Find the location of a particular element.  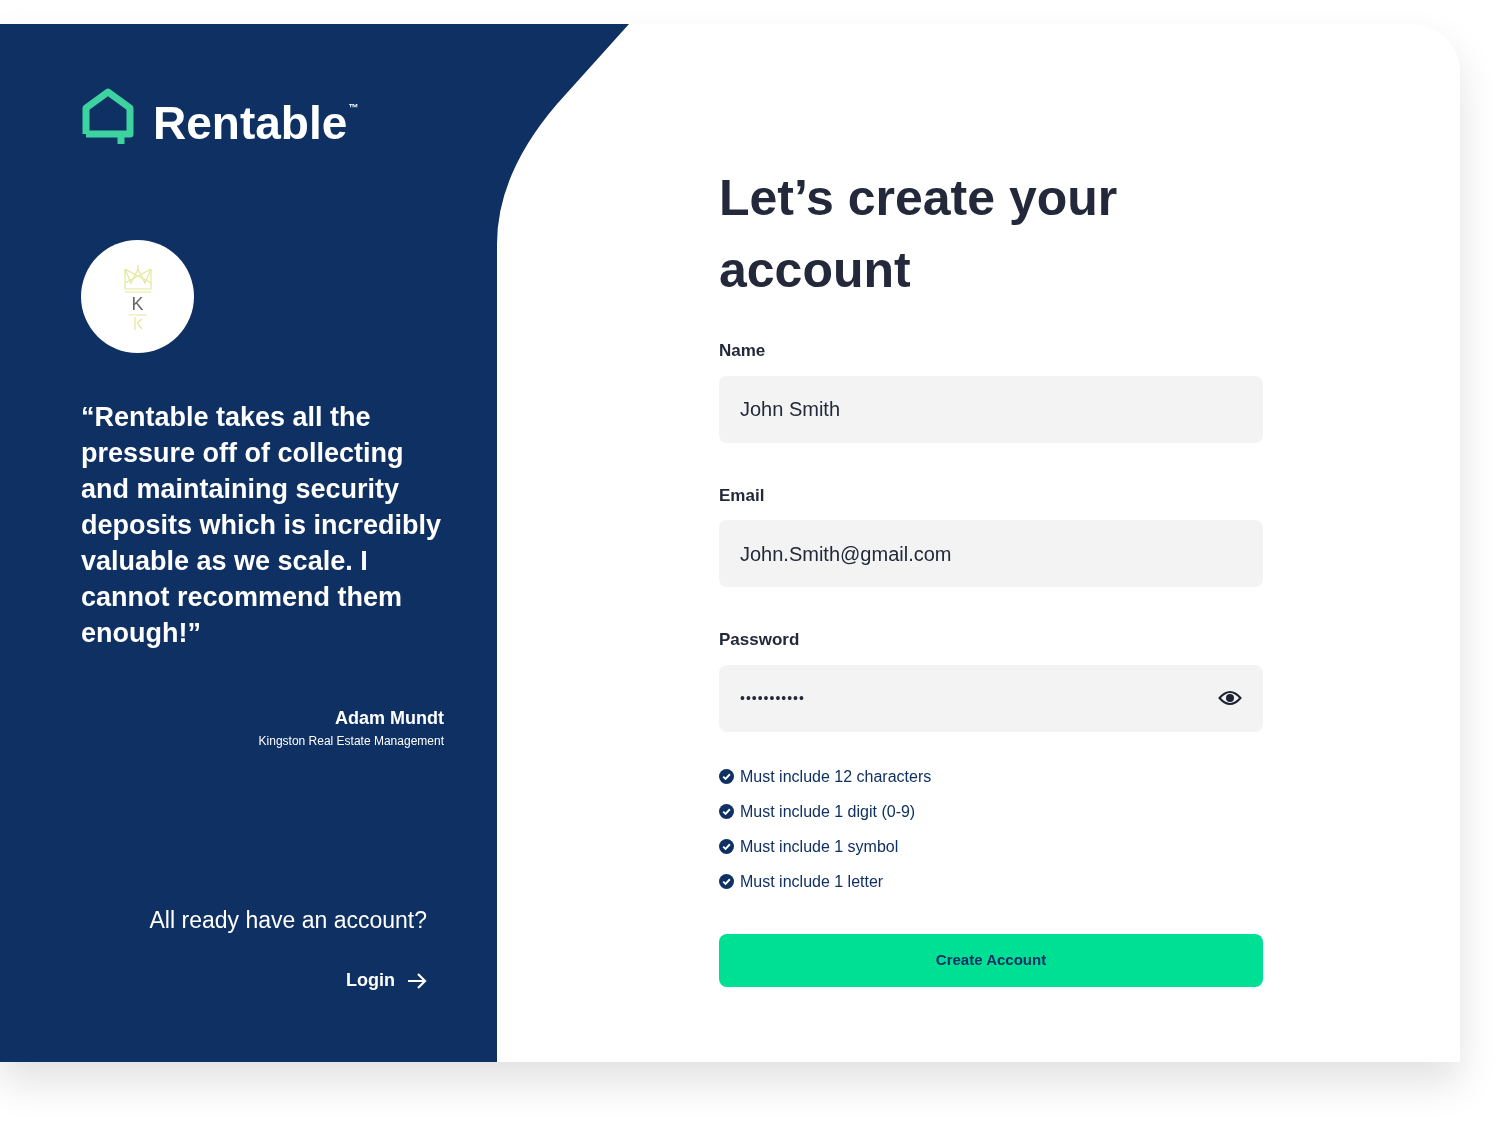

password-field: ••••••••••• is located at coordinates (991, 698).